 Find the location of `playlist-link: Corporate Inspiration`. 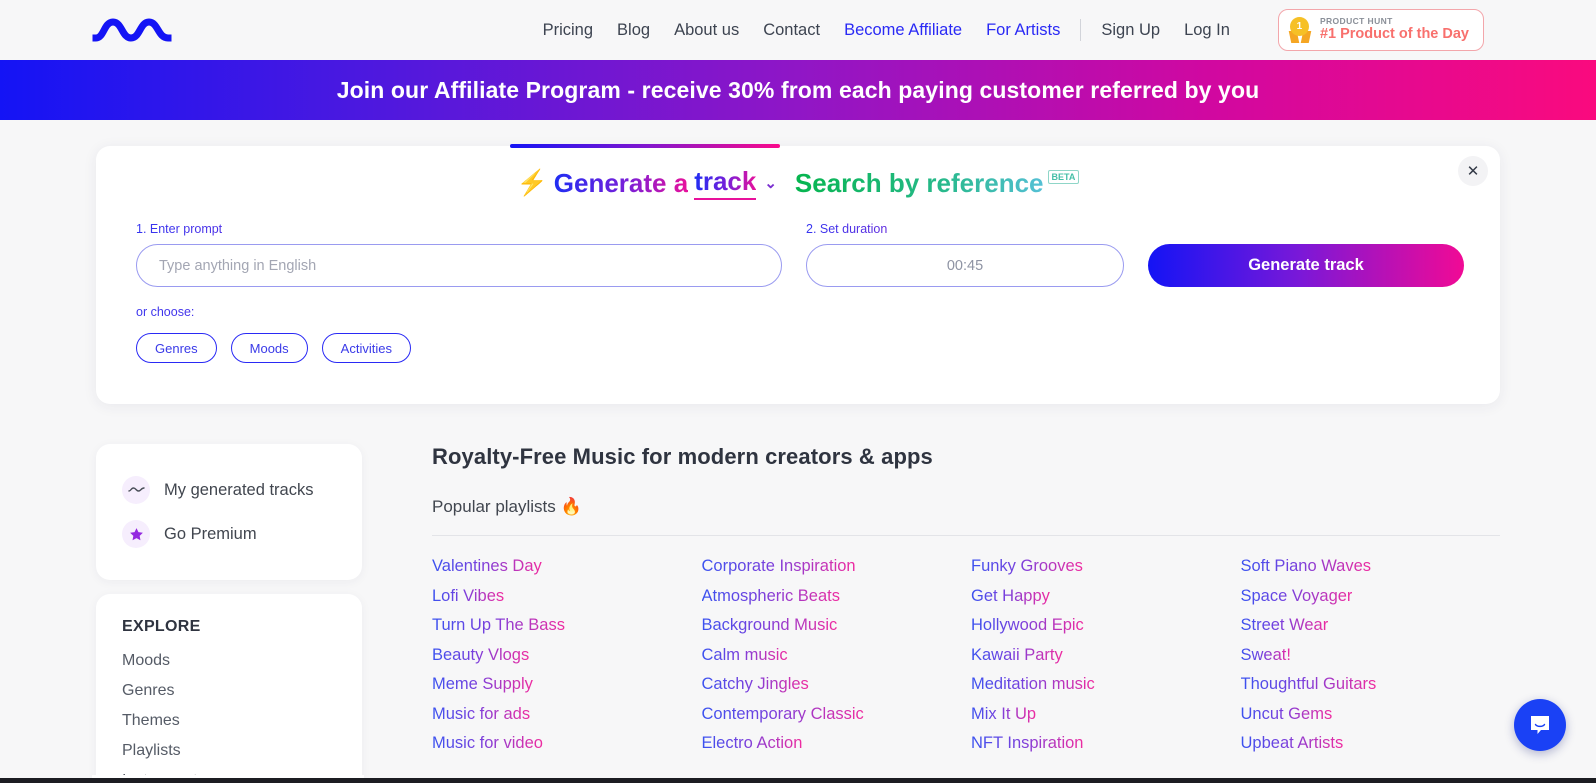

playlist-link: Corporate Inspiration is located at coordinates (779, 567).